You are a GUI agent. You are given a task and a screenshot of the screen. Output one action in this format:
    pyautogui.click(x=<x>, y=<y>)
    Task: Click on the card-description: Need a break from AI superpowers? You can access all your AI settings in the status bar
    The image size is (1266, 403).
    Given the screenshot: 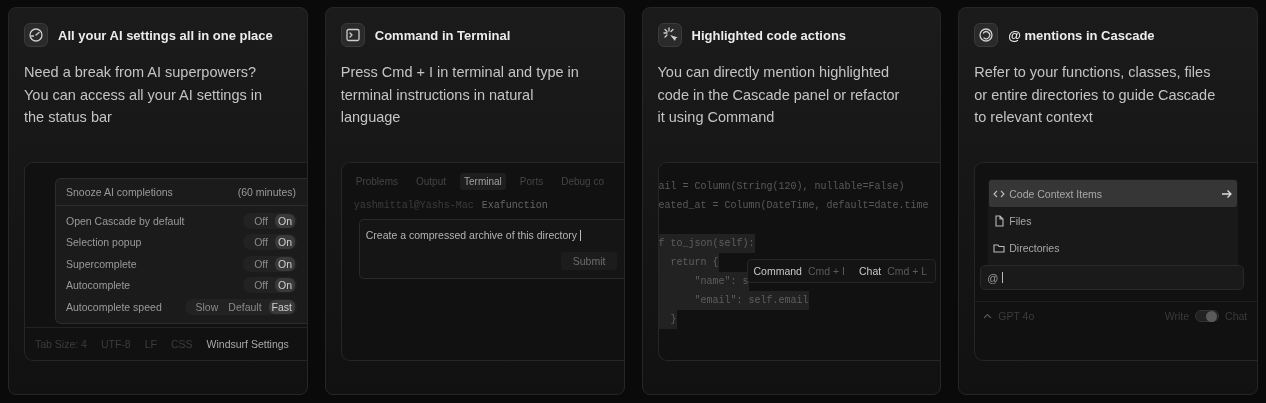 What is the action you would take?
    pyautogui.click(x=144, y=95)
    